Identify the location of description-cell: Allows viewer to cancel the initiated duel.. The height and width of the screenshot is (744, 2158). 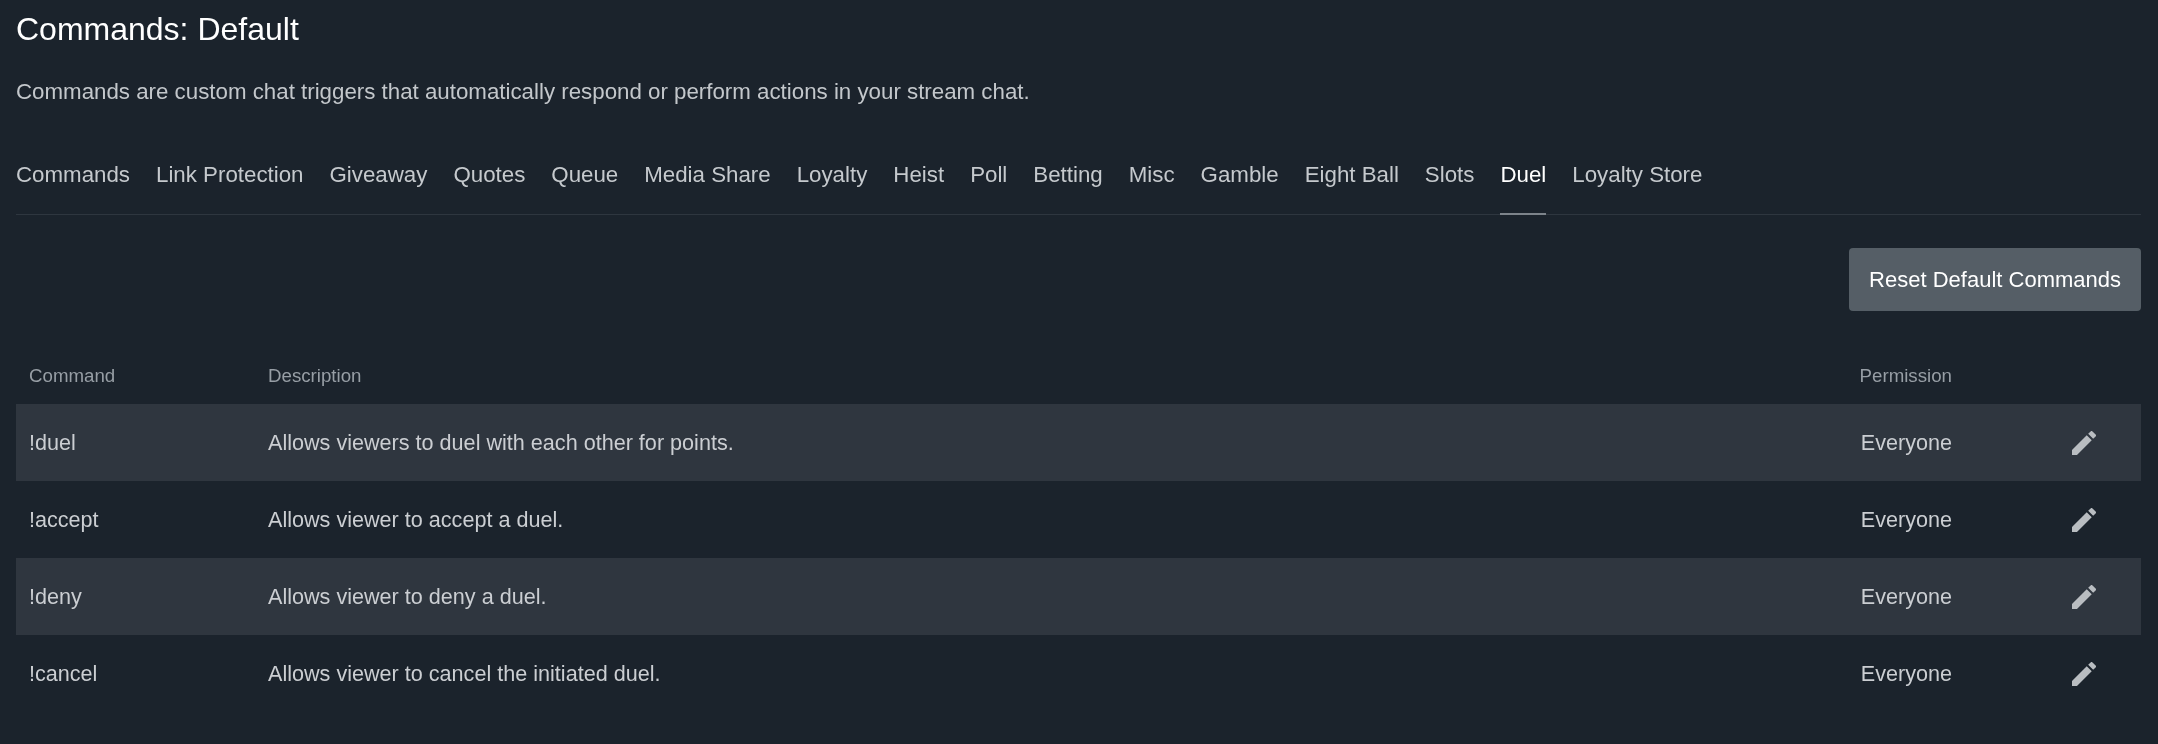
(464, 673).